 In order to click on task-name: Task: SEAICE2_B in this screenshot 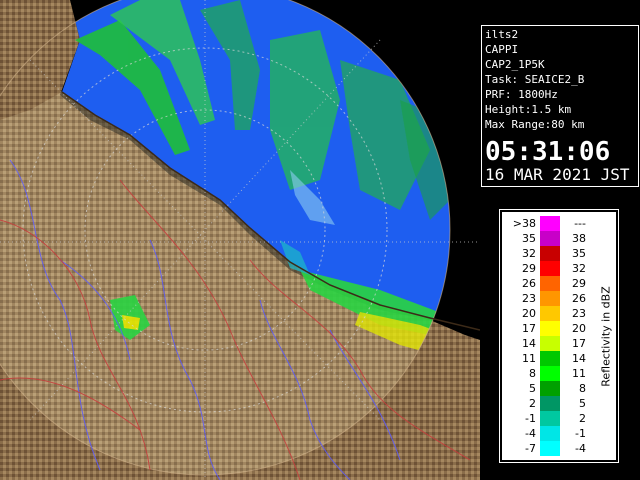, I will do `click(535, 79)`.